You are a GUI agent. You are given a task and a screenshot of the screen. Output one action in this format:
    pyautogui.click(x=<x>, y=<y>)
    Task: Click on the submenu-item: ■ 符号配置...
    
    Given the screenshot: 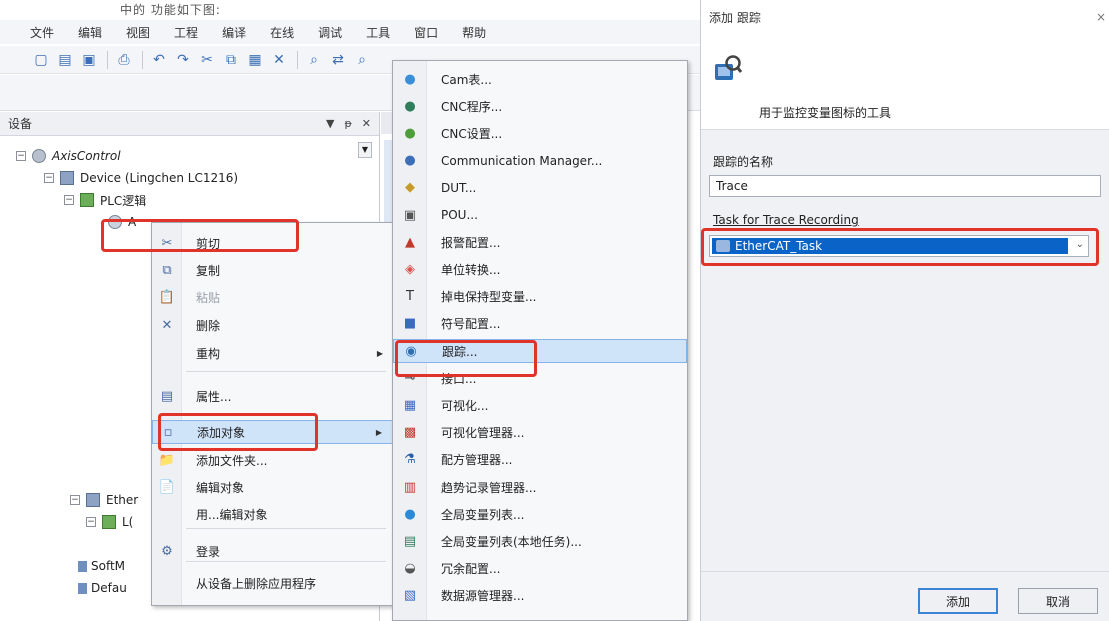 What is the action you would take?
    pyautogui.click(x=540, y=324)
    